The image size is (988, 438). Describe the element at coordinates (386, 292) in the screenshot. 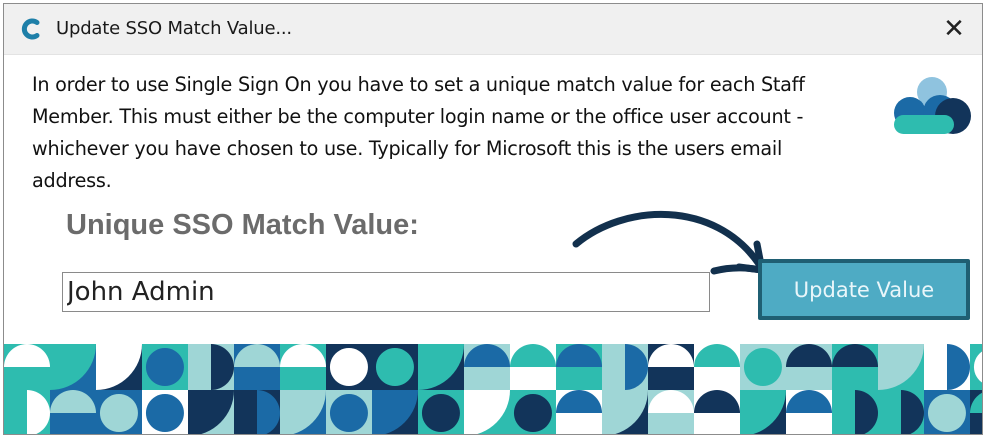

I see `match-value-input` at that location.